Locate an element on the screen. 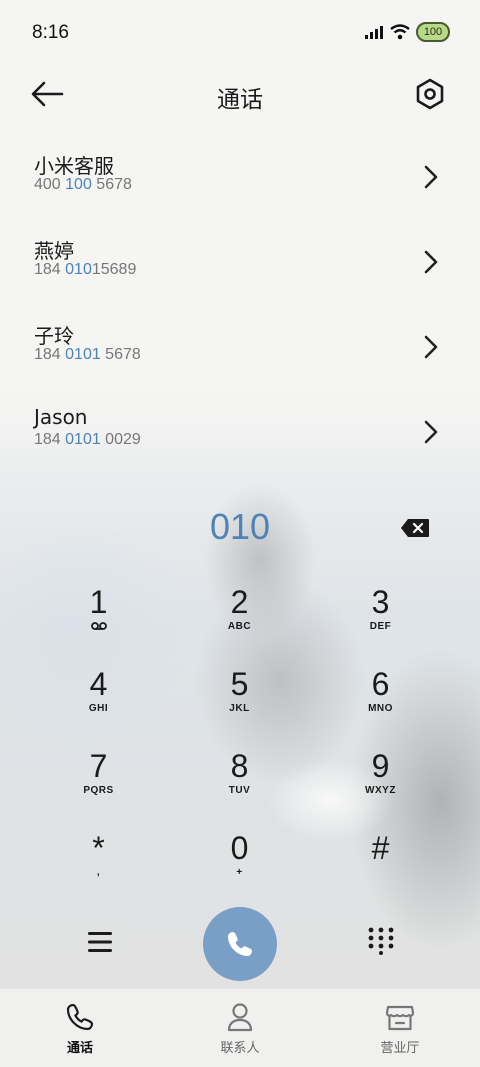  battery-icon: 100 is located at coordinates (433, 32).